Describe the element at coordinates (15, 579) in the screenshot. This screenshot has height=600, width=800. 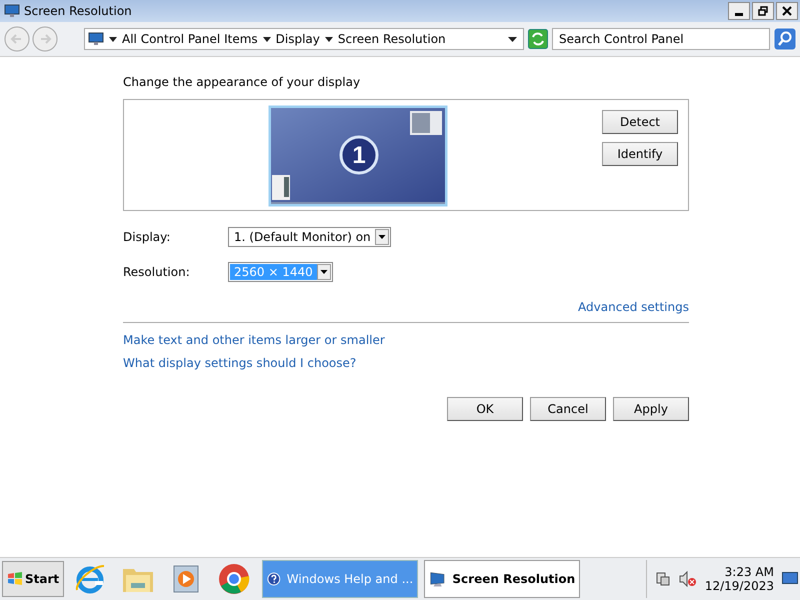
I see `windows-logo-icon` at that location.